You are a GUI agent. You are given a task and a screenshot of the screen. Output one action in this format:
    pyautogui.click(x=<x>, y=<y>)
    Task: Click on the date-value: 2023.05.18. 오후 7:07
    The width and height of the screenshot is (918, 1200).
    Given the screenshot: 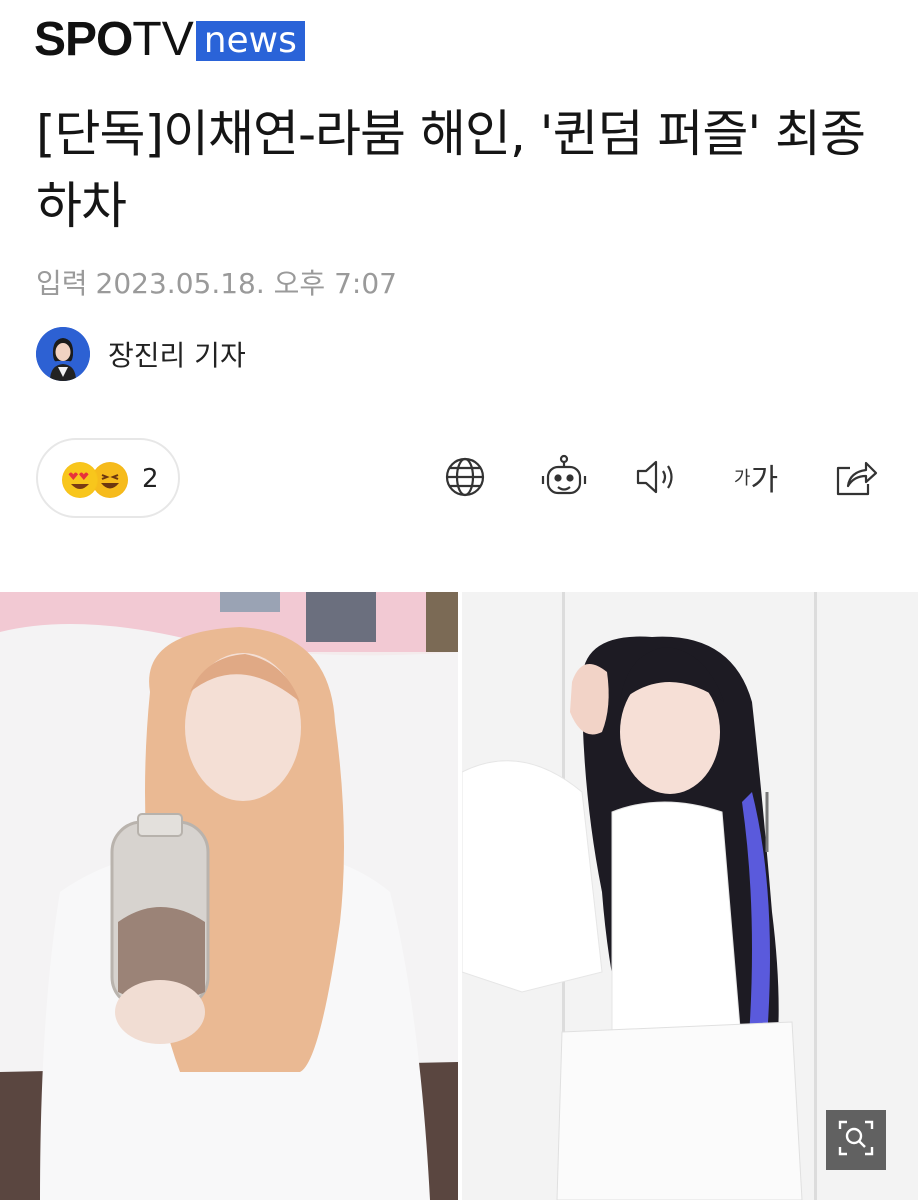 What is the action you would take?
    pyautogui.click(x=246, y=283)
    